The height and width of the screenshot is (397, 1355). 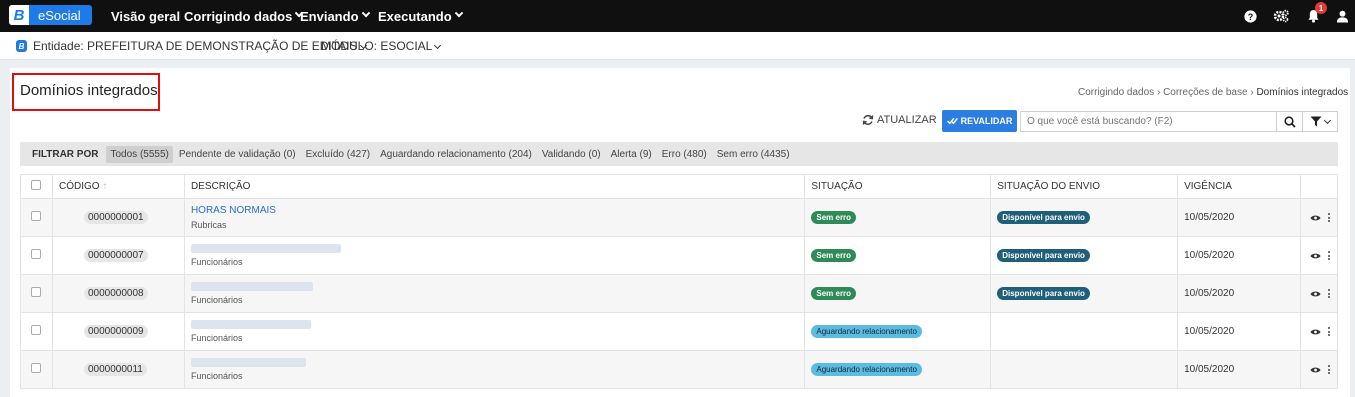 I want to click on code-cell: 0000000011, so click(x=118, y=369).